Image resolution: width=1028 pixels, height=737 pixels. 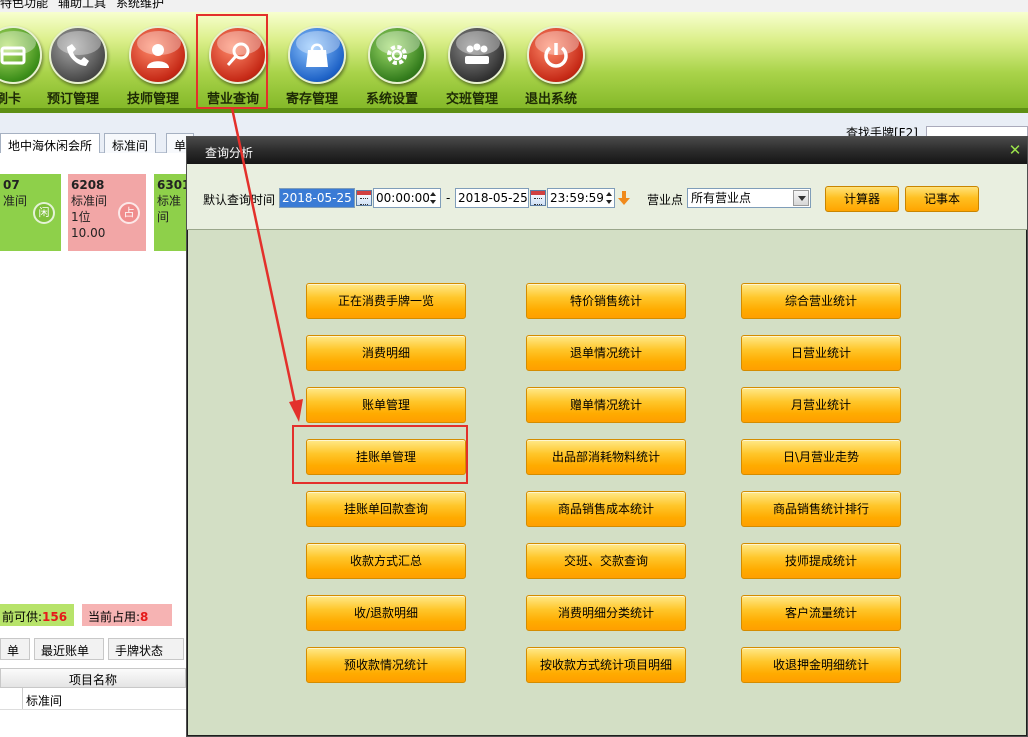 What do you see at coordinates (433, 198) in the screenshot?
I see `start-time-spinner` at bounding box center [433, 198].